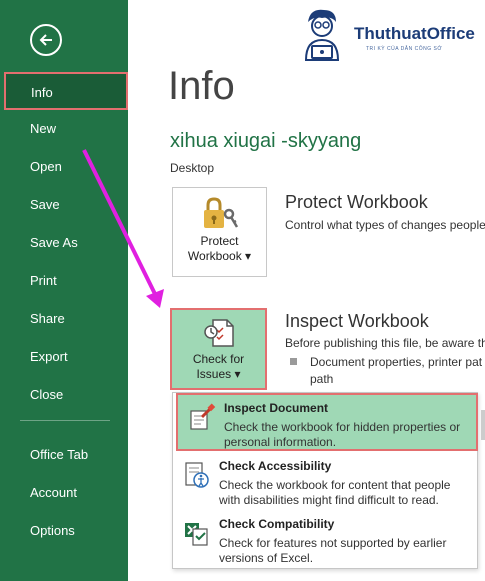 Image resolution: width=485 pixels, height=581 pixels. What do you see at coordinates (219, 232) in the screenshot?
I see `protect-workbook-button: Protect Workbook ▾` at bounding box center [219, 232].